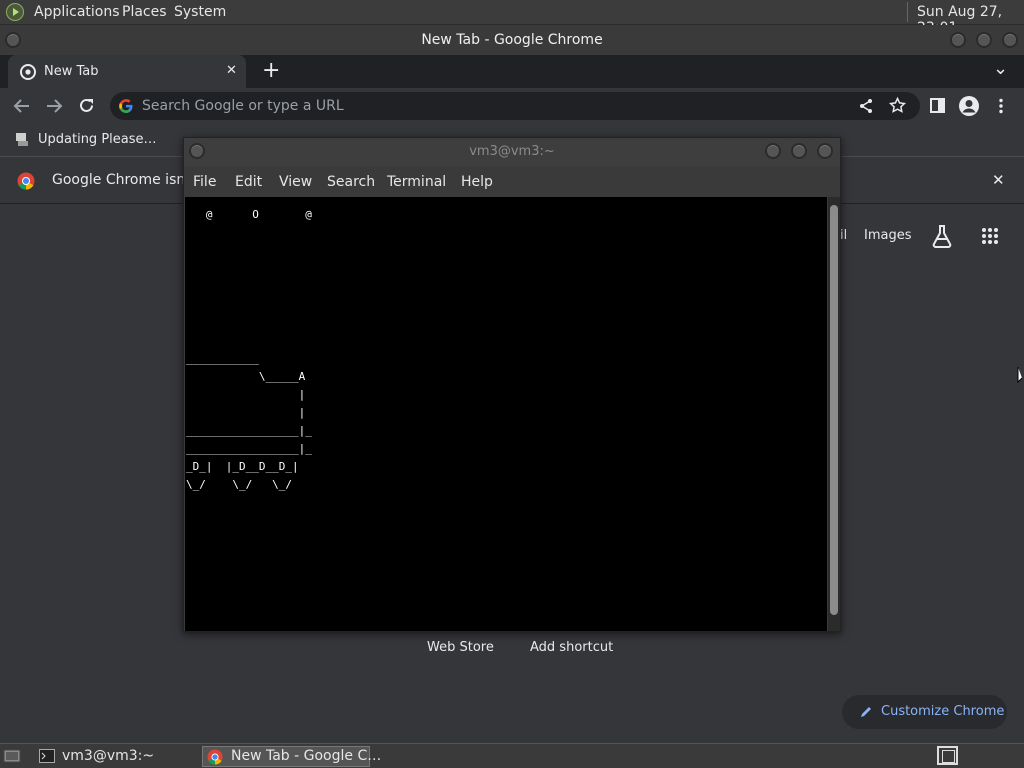 This screenshot has width=1024, height=768. I want to click on shortcut-web-store: Web Store, so click(460, 647).